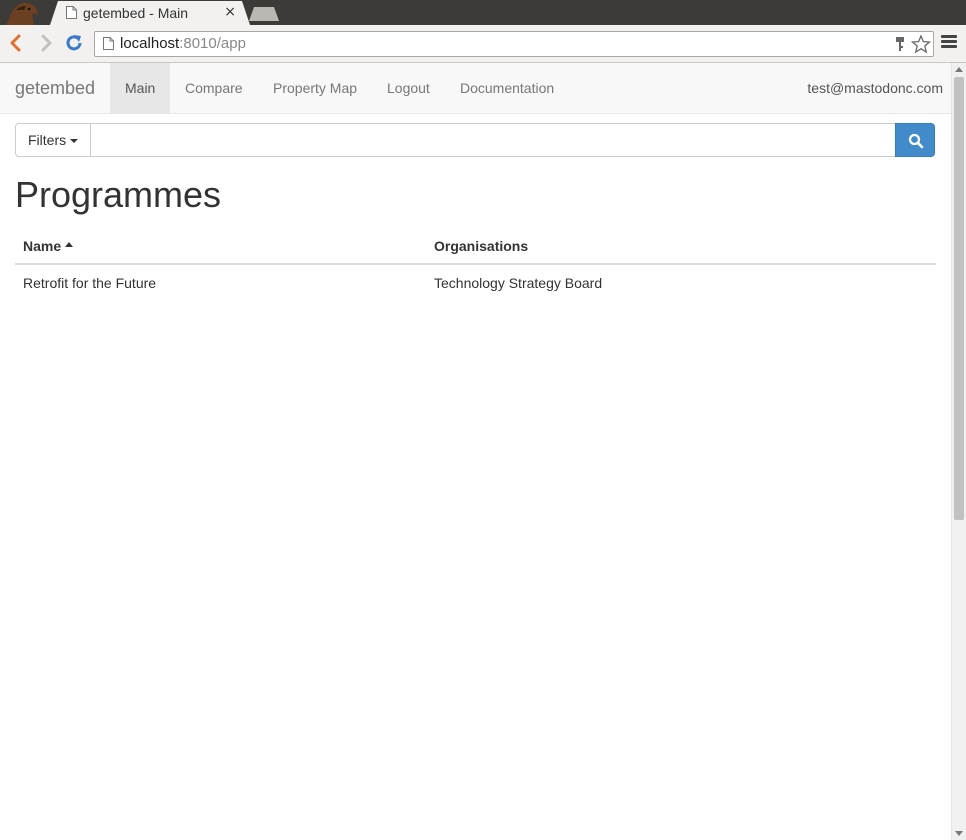  What do you see at coordinates (214, 88) in the screenshot?
I see `nav-compare: Compare` at bounding box center [214, 88].